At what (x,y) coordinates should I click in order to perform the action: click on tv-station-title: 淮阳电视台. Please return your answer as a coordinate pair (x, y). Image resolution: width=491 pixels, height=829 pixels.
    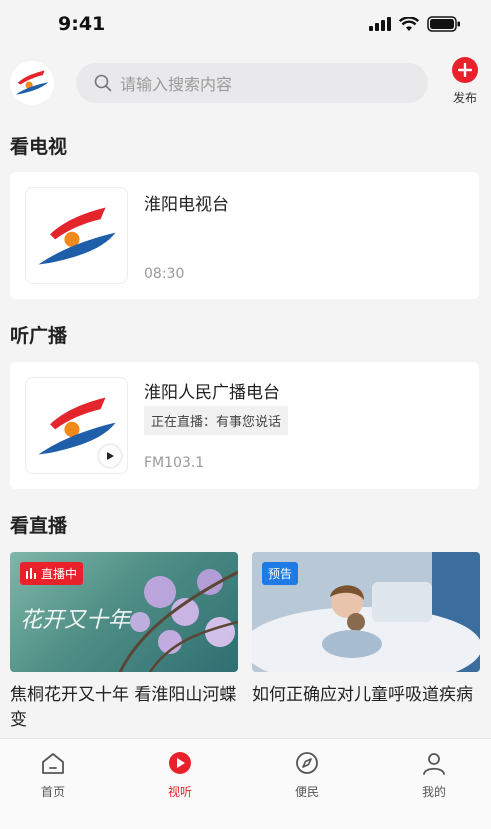
    Looking at the image, I should click on (186, 205).